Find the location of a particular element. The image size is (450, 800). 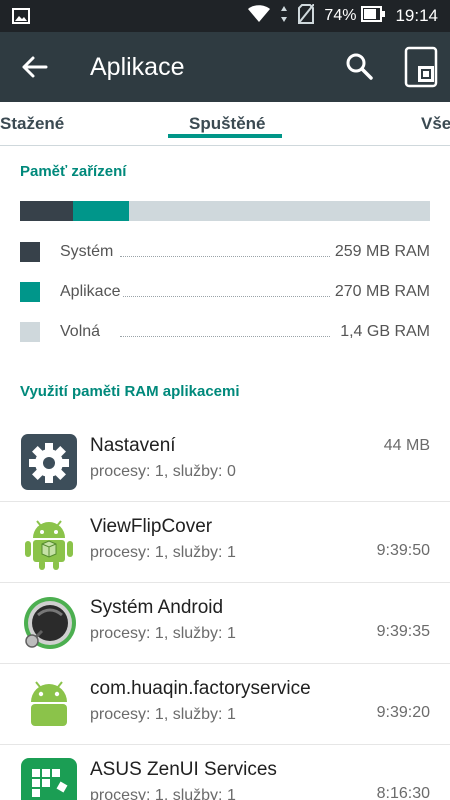

settings-gear-icon is located at coordinates (49, 462).